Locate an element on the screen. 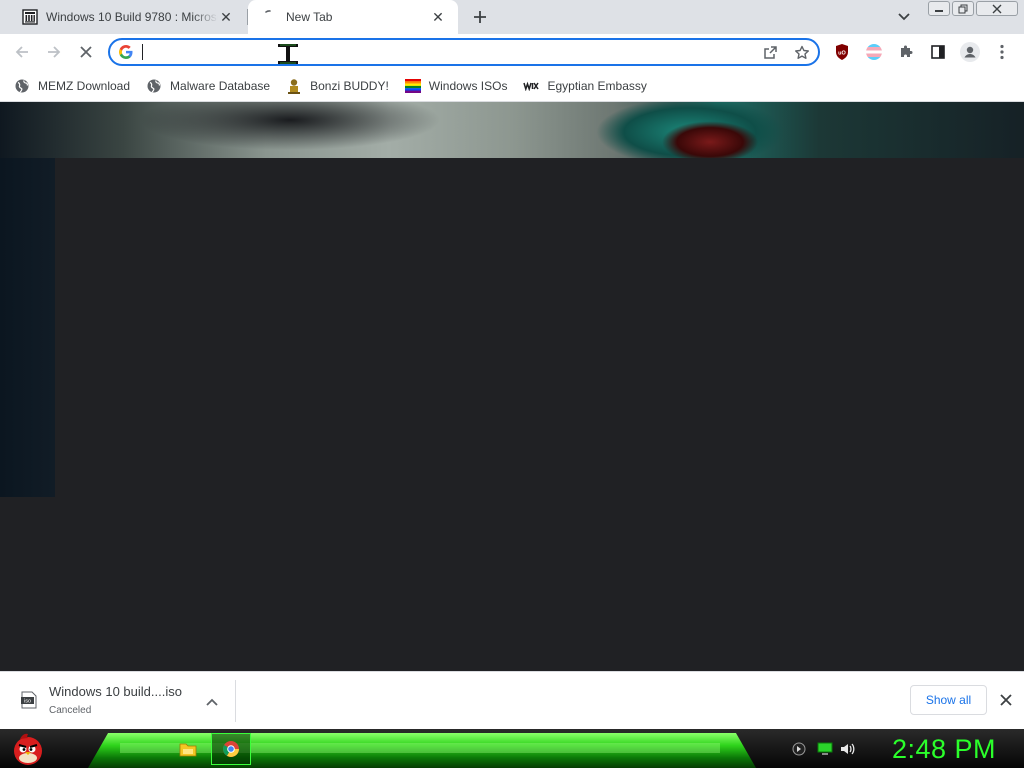  text-cursor-icon is located at coordinates (288, 54).